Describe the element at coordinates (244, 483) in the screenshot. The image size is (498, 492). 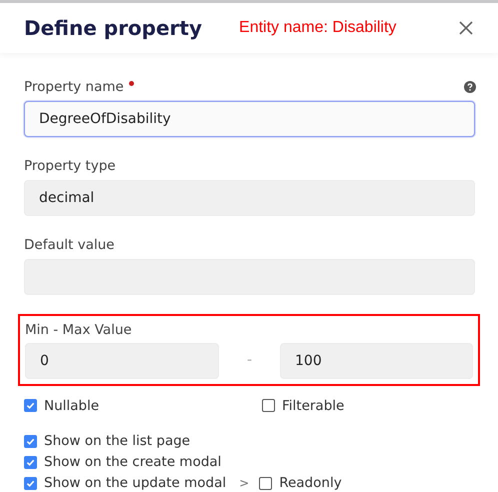
I see `arrow-glyph: >` at that location.